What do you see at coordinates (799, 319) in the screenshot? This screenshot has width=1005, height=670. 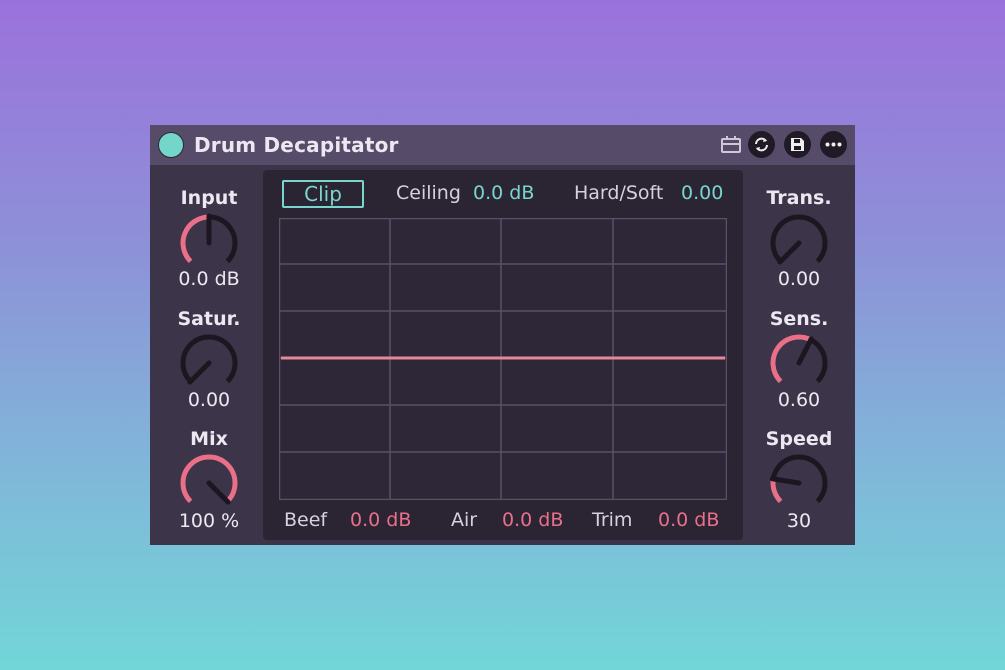 I see `sensitivity-label: Sens.` at bounding box center [799, 319].